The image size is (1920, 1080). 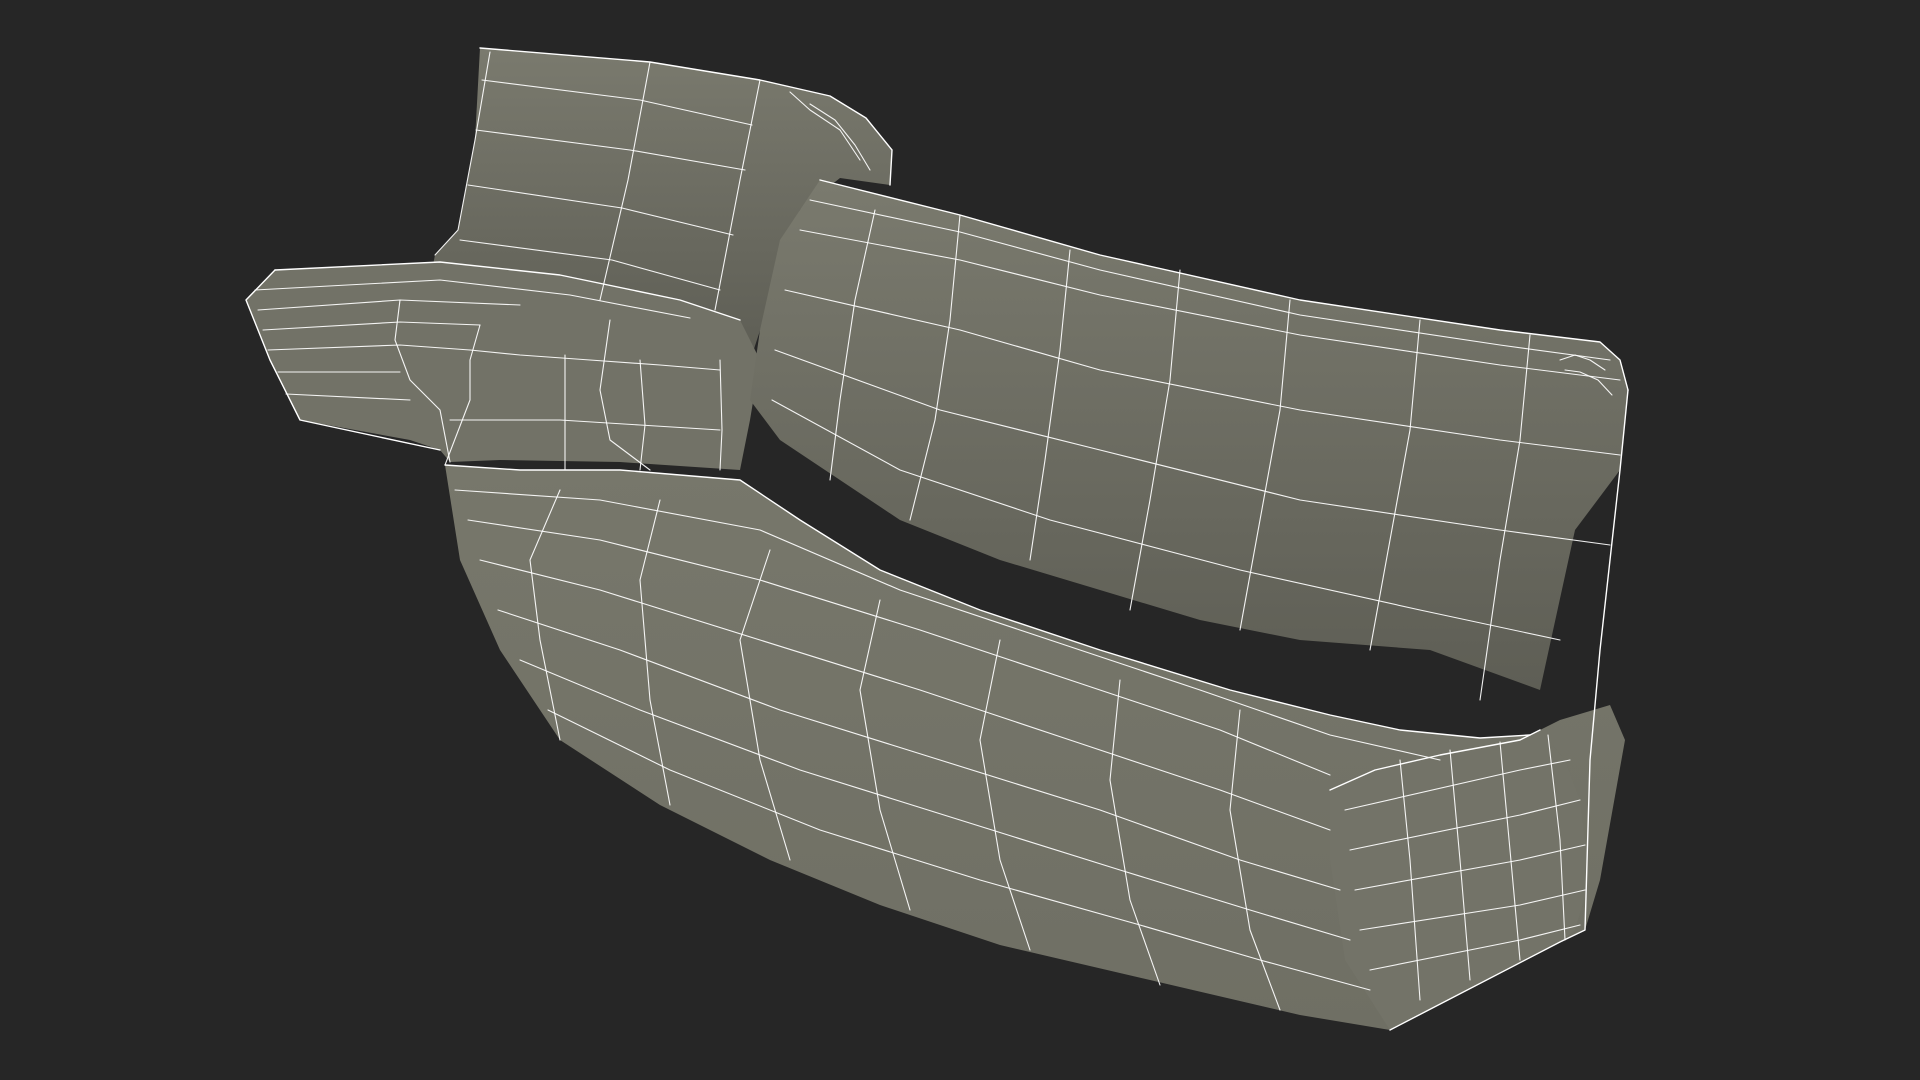 I want to click on right-end-face, so click(x=1460, y=880).